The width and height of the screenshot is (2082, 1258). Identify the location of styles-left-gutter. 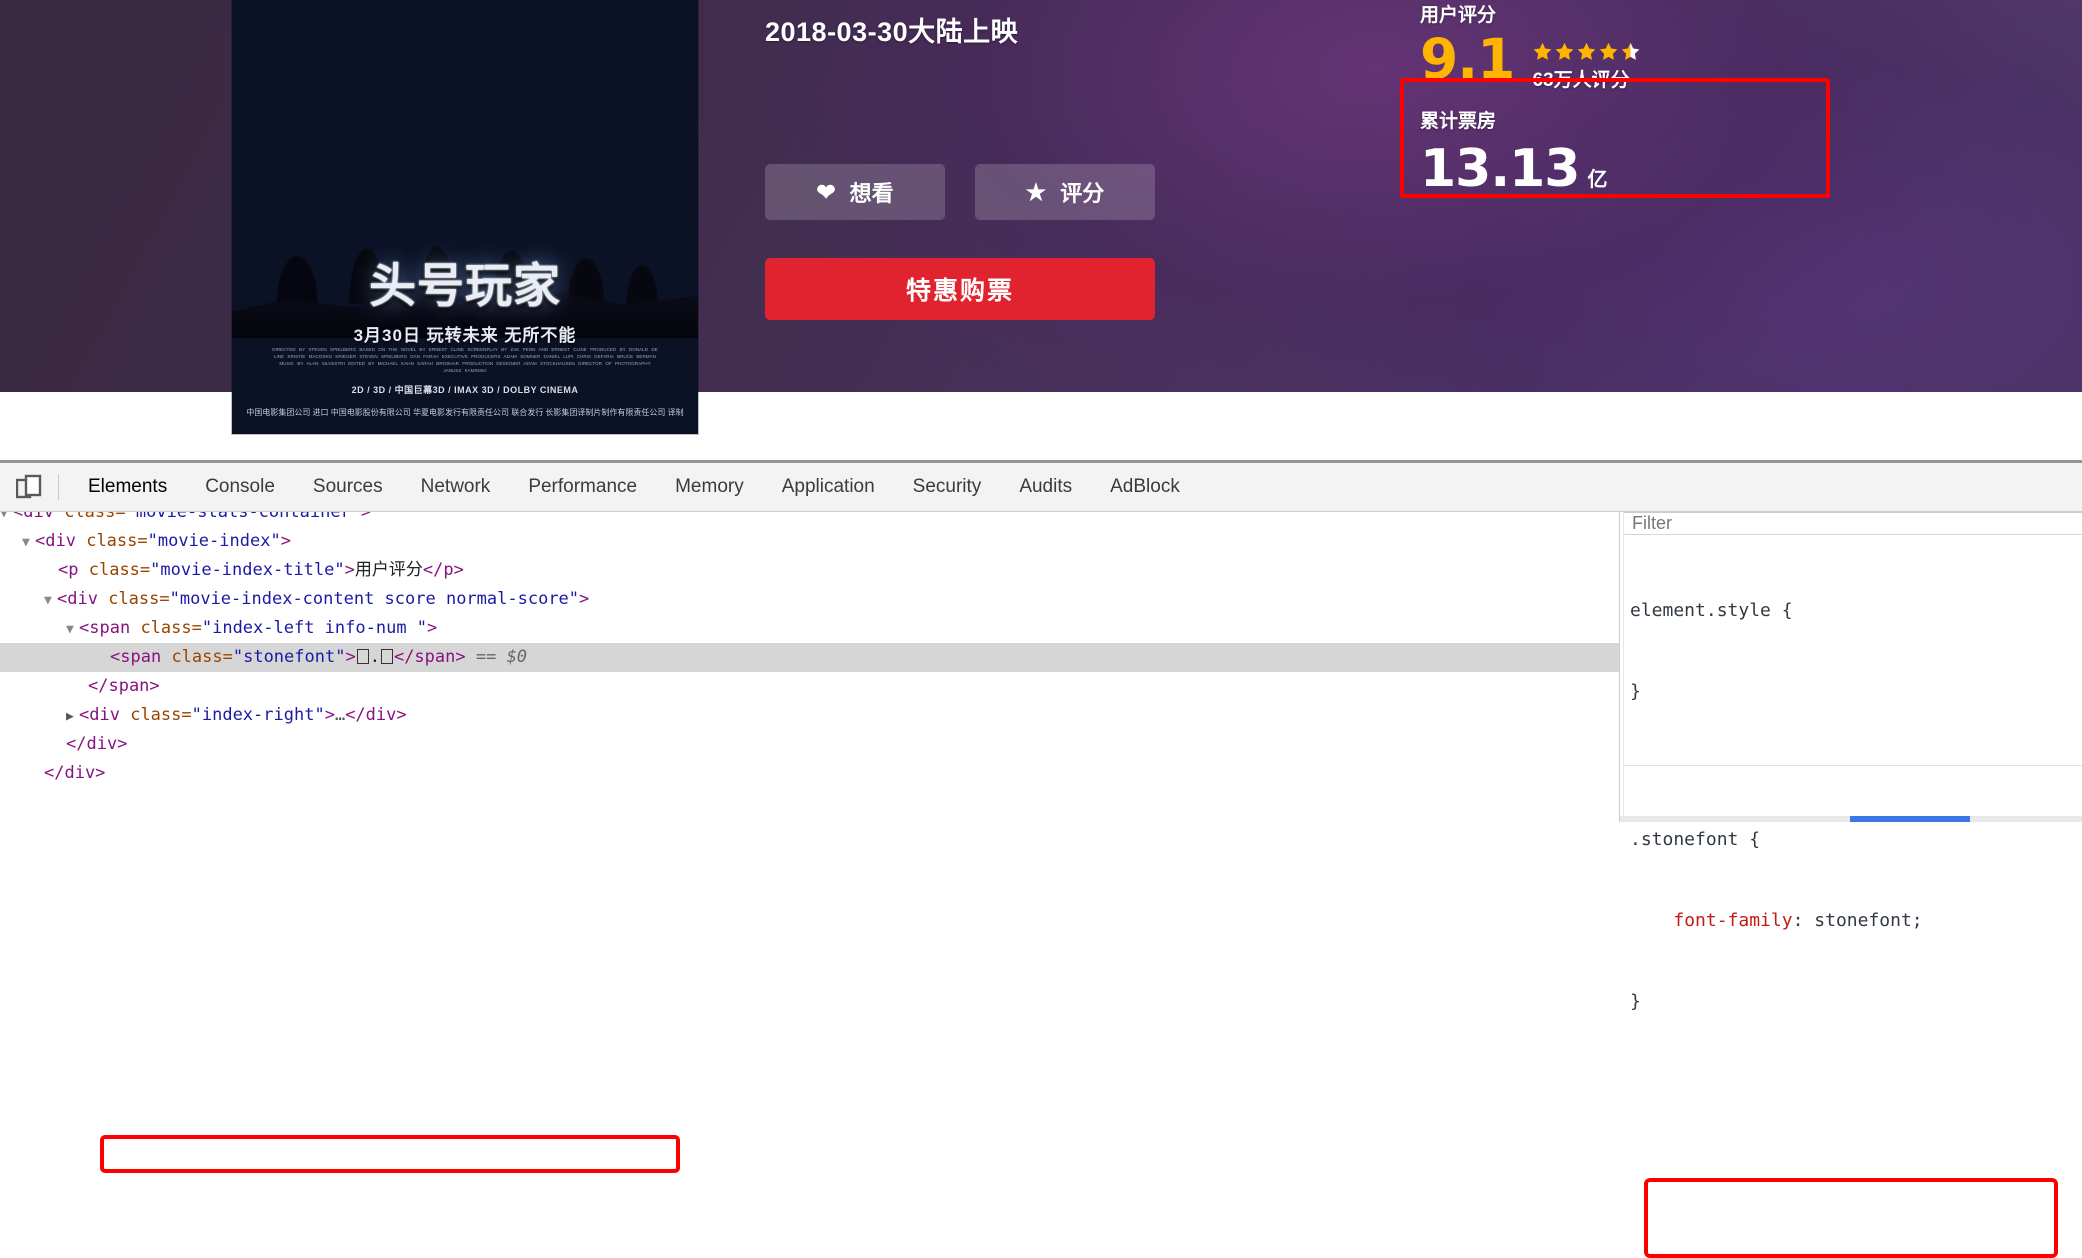
(1622, 667).